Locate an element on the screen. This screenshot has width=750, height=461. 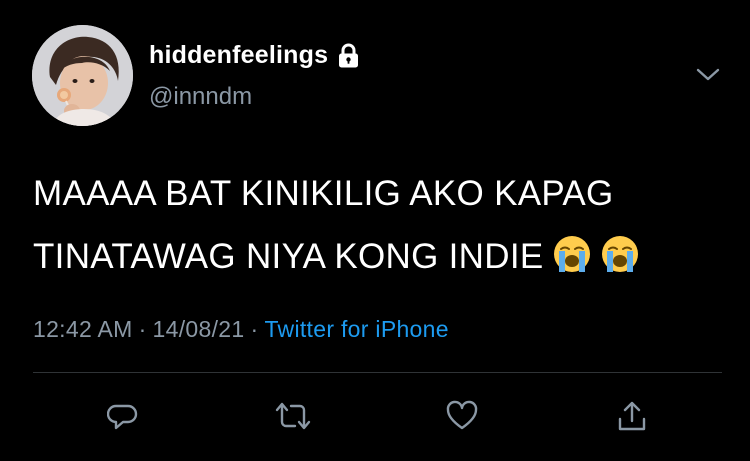
retweet-icon is located at coordinates (293, 418).